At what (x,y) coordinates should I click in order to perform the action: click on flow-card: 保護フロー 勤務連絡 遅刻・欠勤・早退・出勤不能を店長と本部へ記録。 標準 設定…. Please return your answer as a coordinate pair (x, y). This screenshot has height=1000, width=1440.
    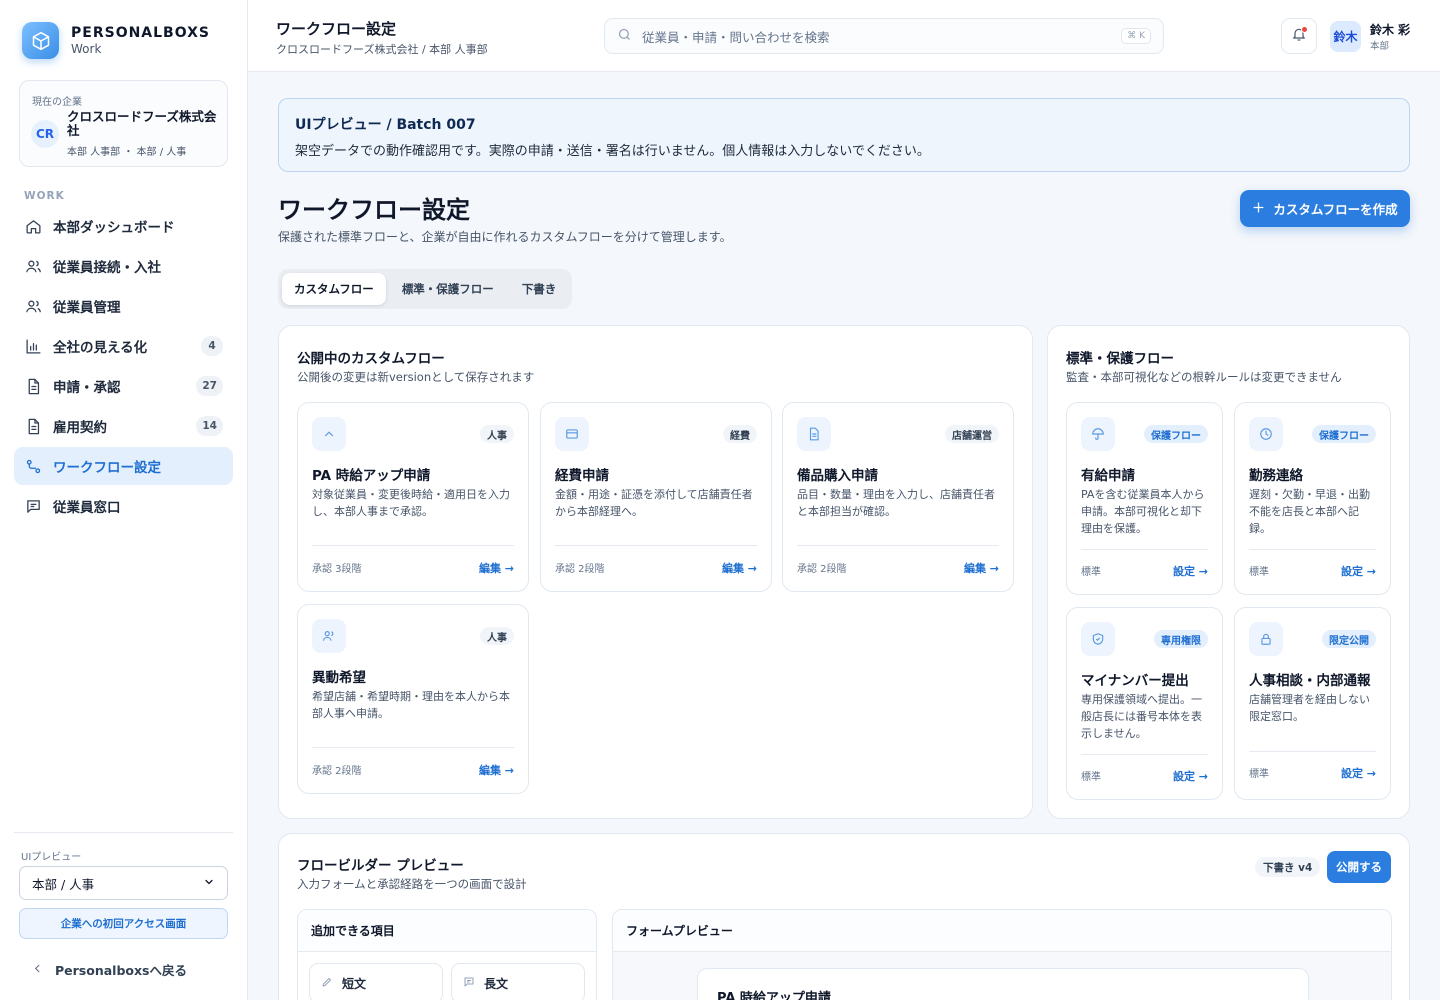
    Looking at the image, I should click on (1312, 498).